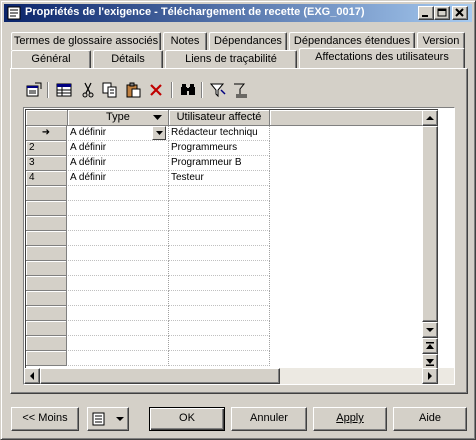 The image size is (476, 440). I want to click on view-menu-button, so click(108, 419).